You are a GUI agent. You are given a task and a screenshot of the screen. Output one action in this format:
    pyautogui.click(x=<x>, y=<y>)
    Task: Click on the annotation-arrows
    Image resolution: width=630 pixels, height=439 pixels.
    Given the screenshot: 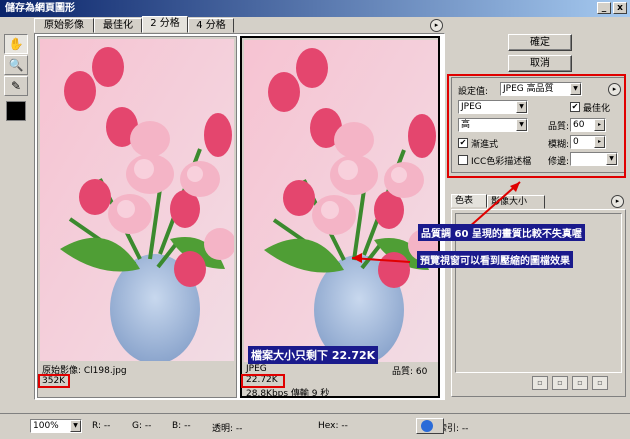 What is the action you would take?
    pyautogui.click(x=436, y=222)
    